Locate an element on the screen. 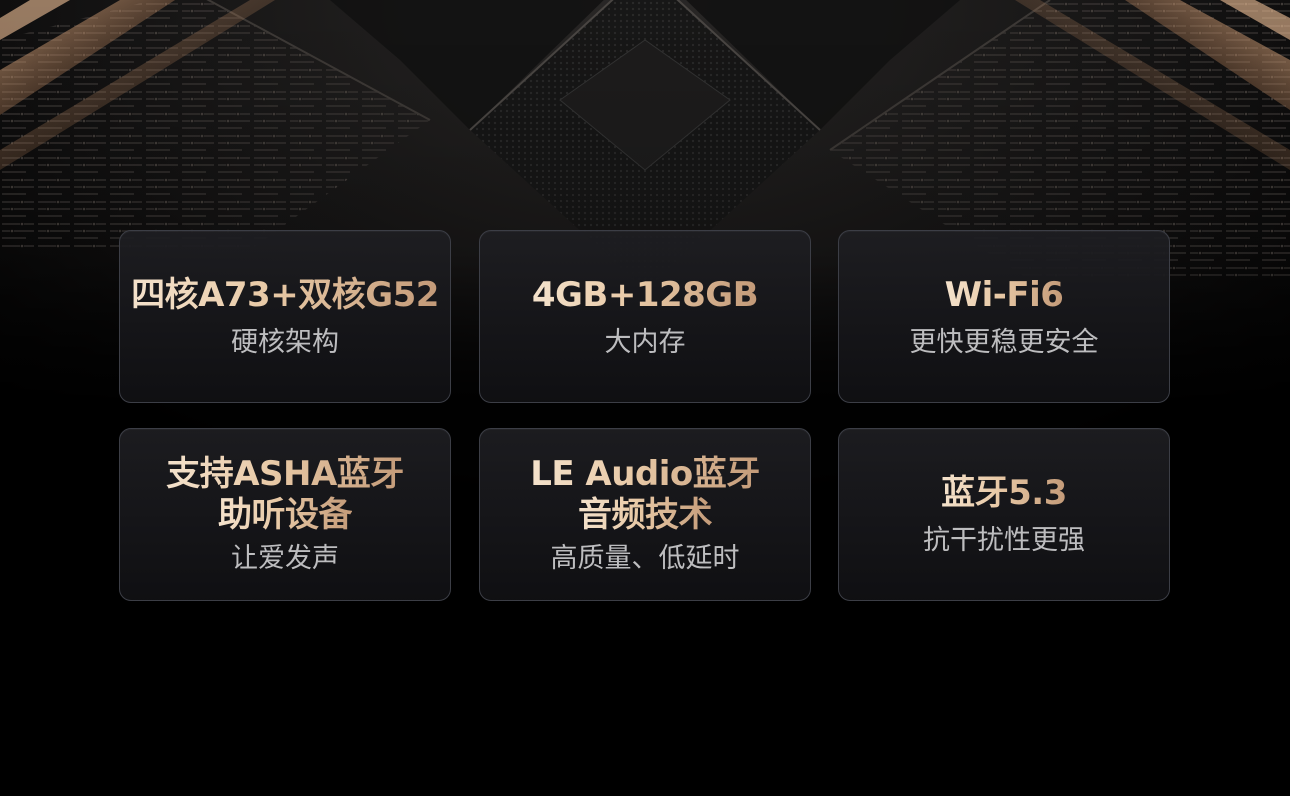 This screenshot has width=1290, height=796. card-title: Wi-Fi6 is located at coordinates (1004, 294).